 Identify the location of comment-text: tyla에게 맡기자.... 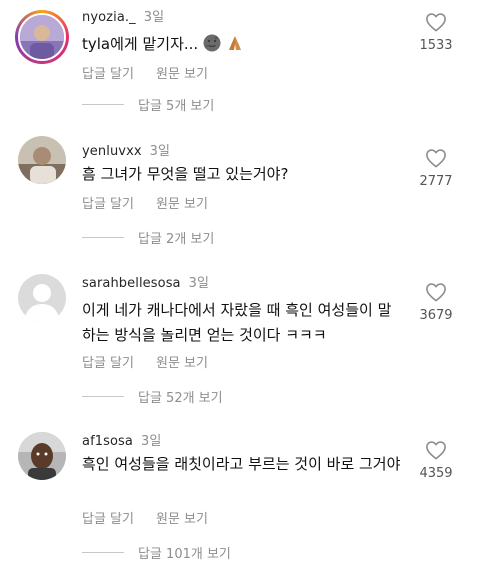
(242, 46).